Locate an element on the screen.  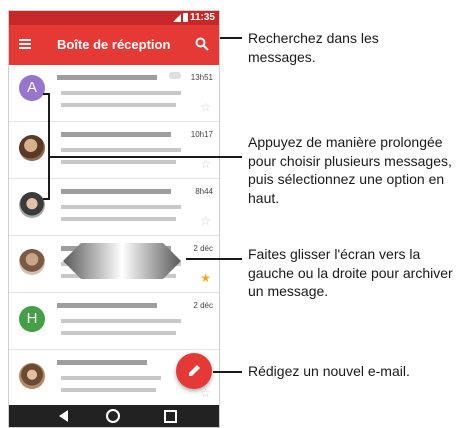
callout-compose: Rédigez un nouvel e-mail. is located at coordinates (329, 371).